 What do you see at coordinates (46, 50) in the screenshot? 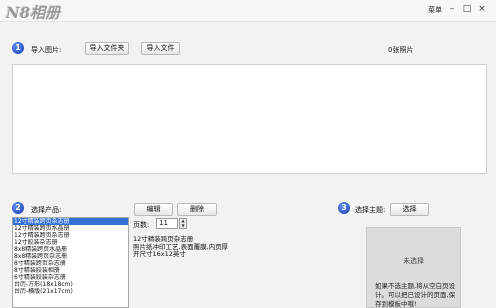
I see `import-label: 导入图片:` at bounding box center [46, 50].